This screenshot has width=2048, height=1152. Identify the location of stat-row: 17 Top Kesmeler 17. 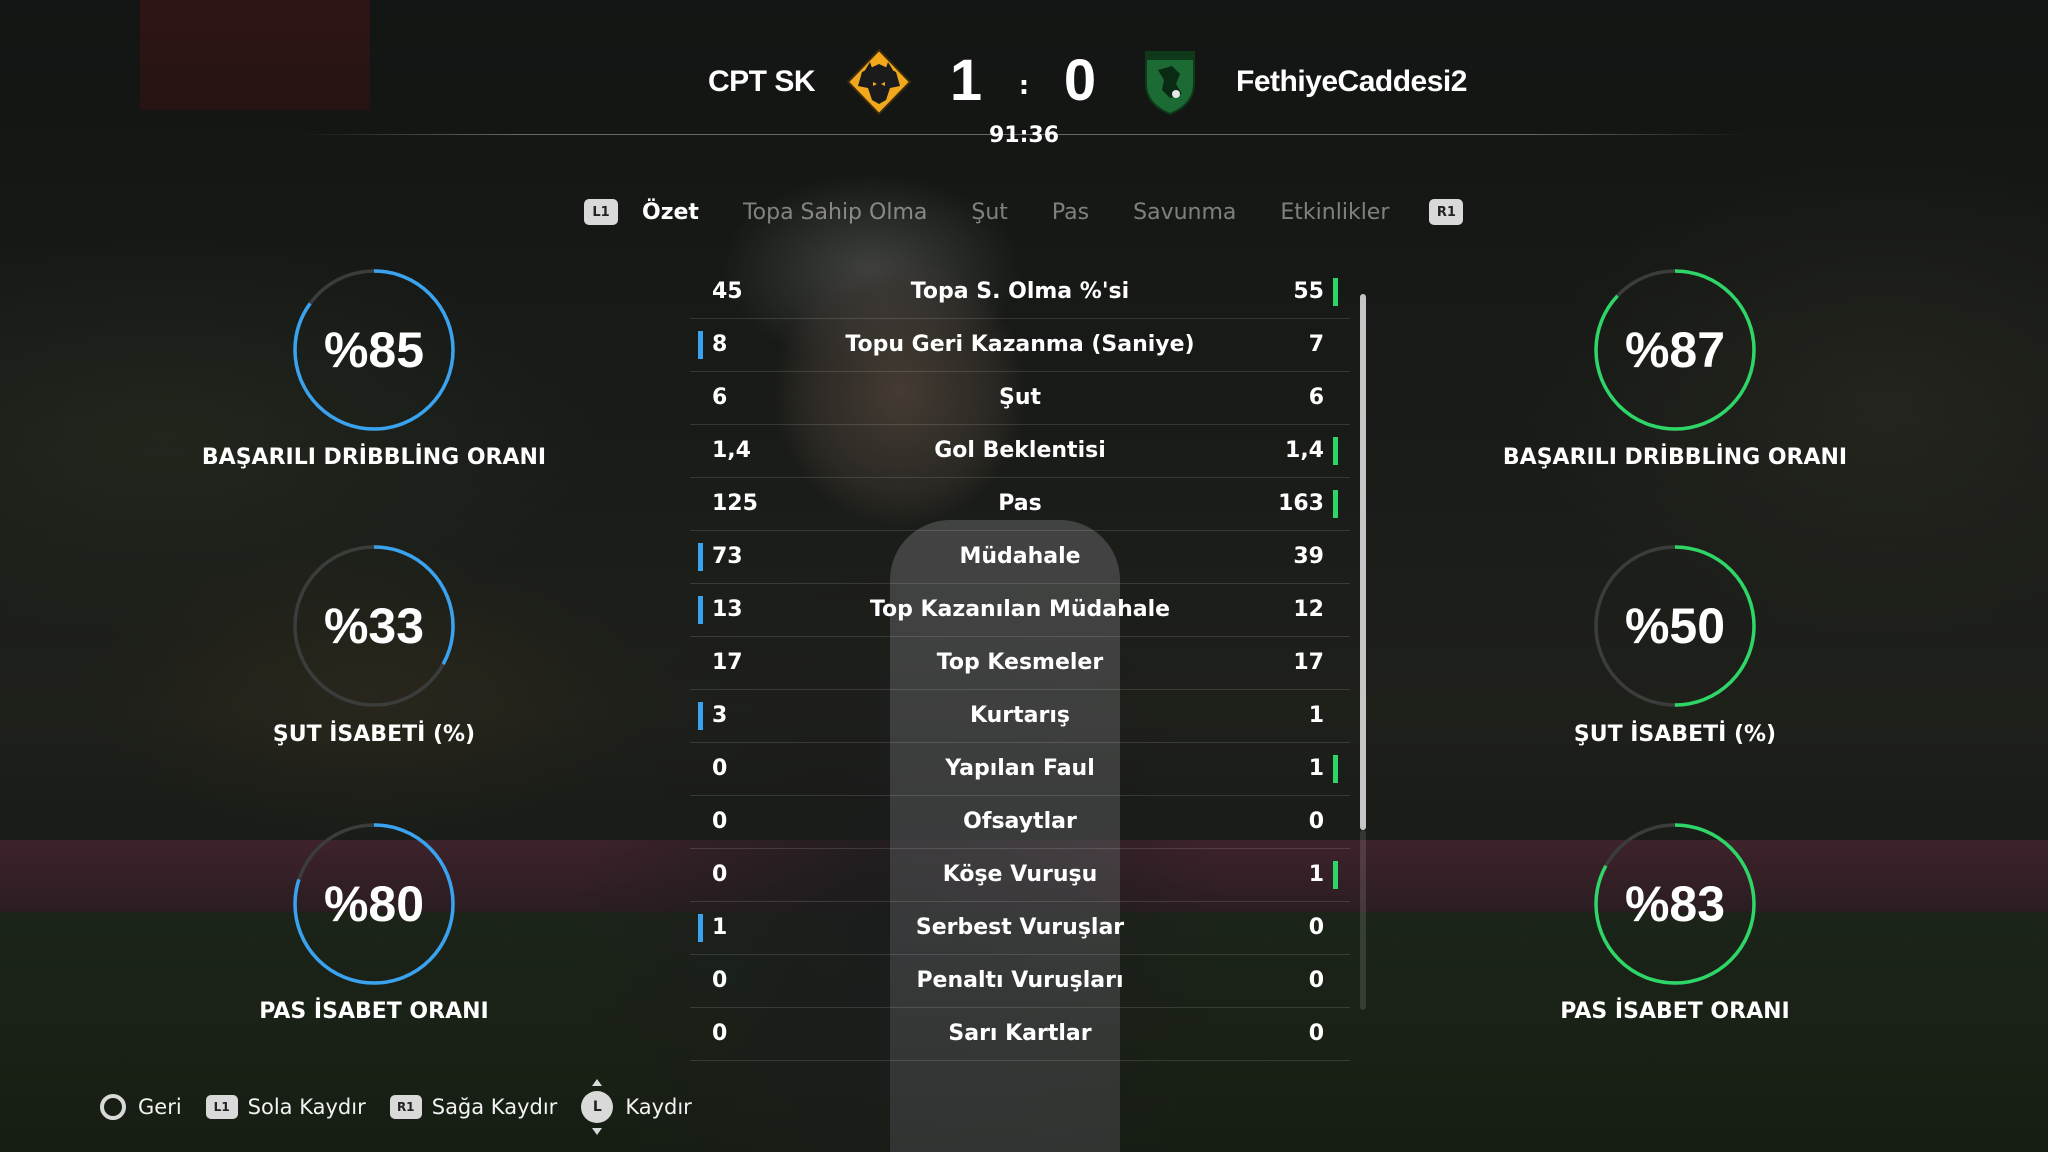
(1020, 663).